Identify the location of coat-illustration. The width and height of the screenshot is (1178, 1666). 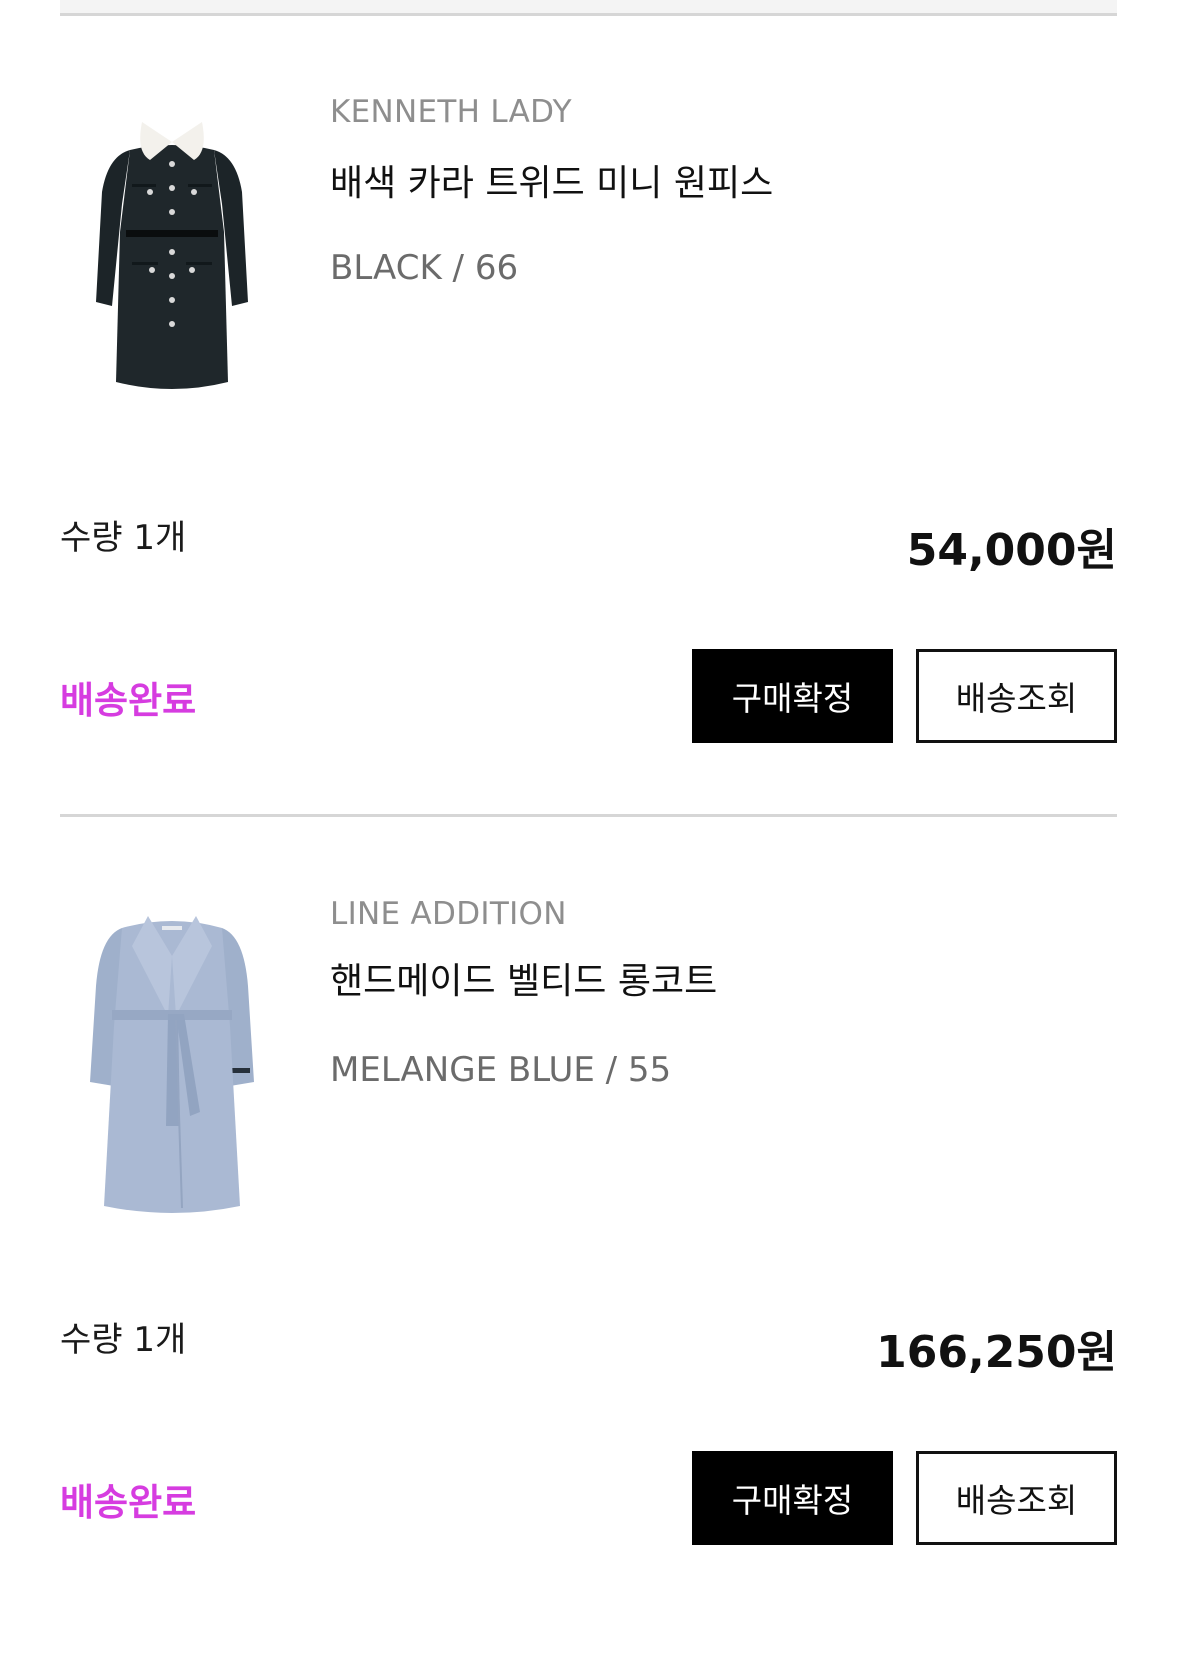
(172, 1064).